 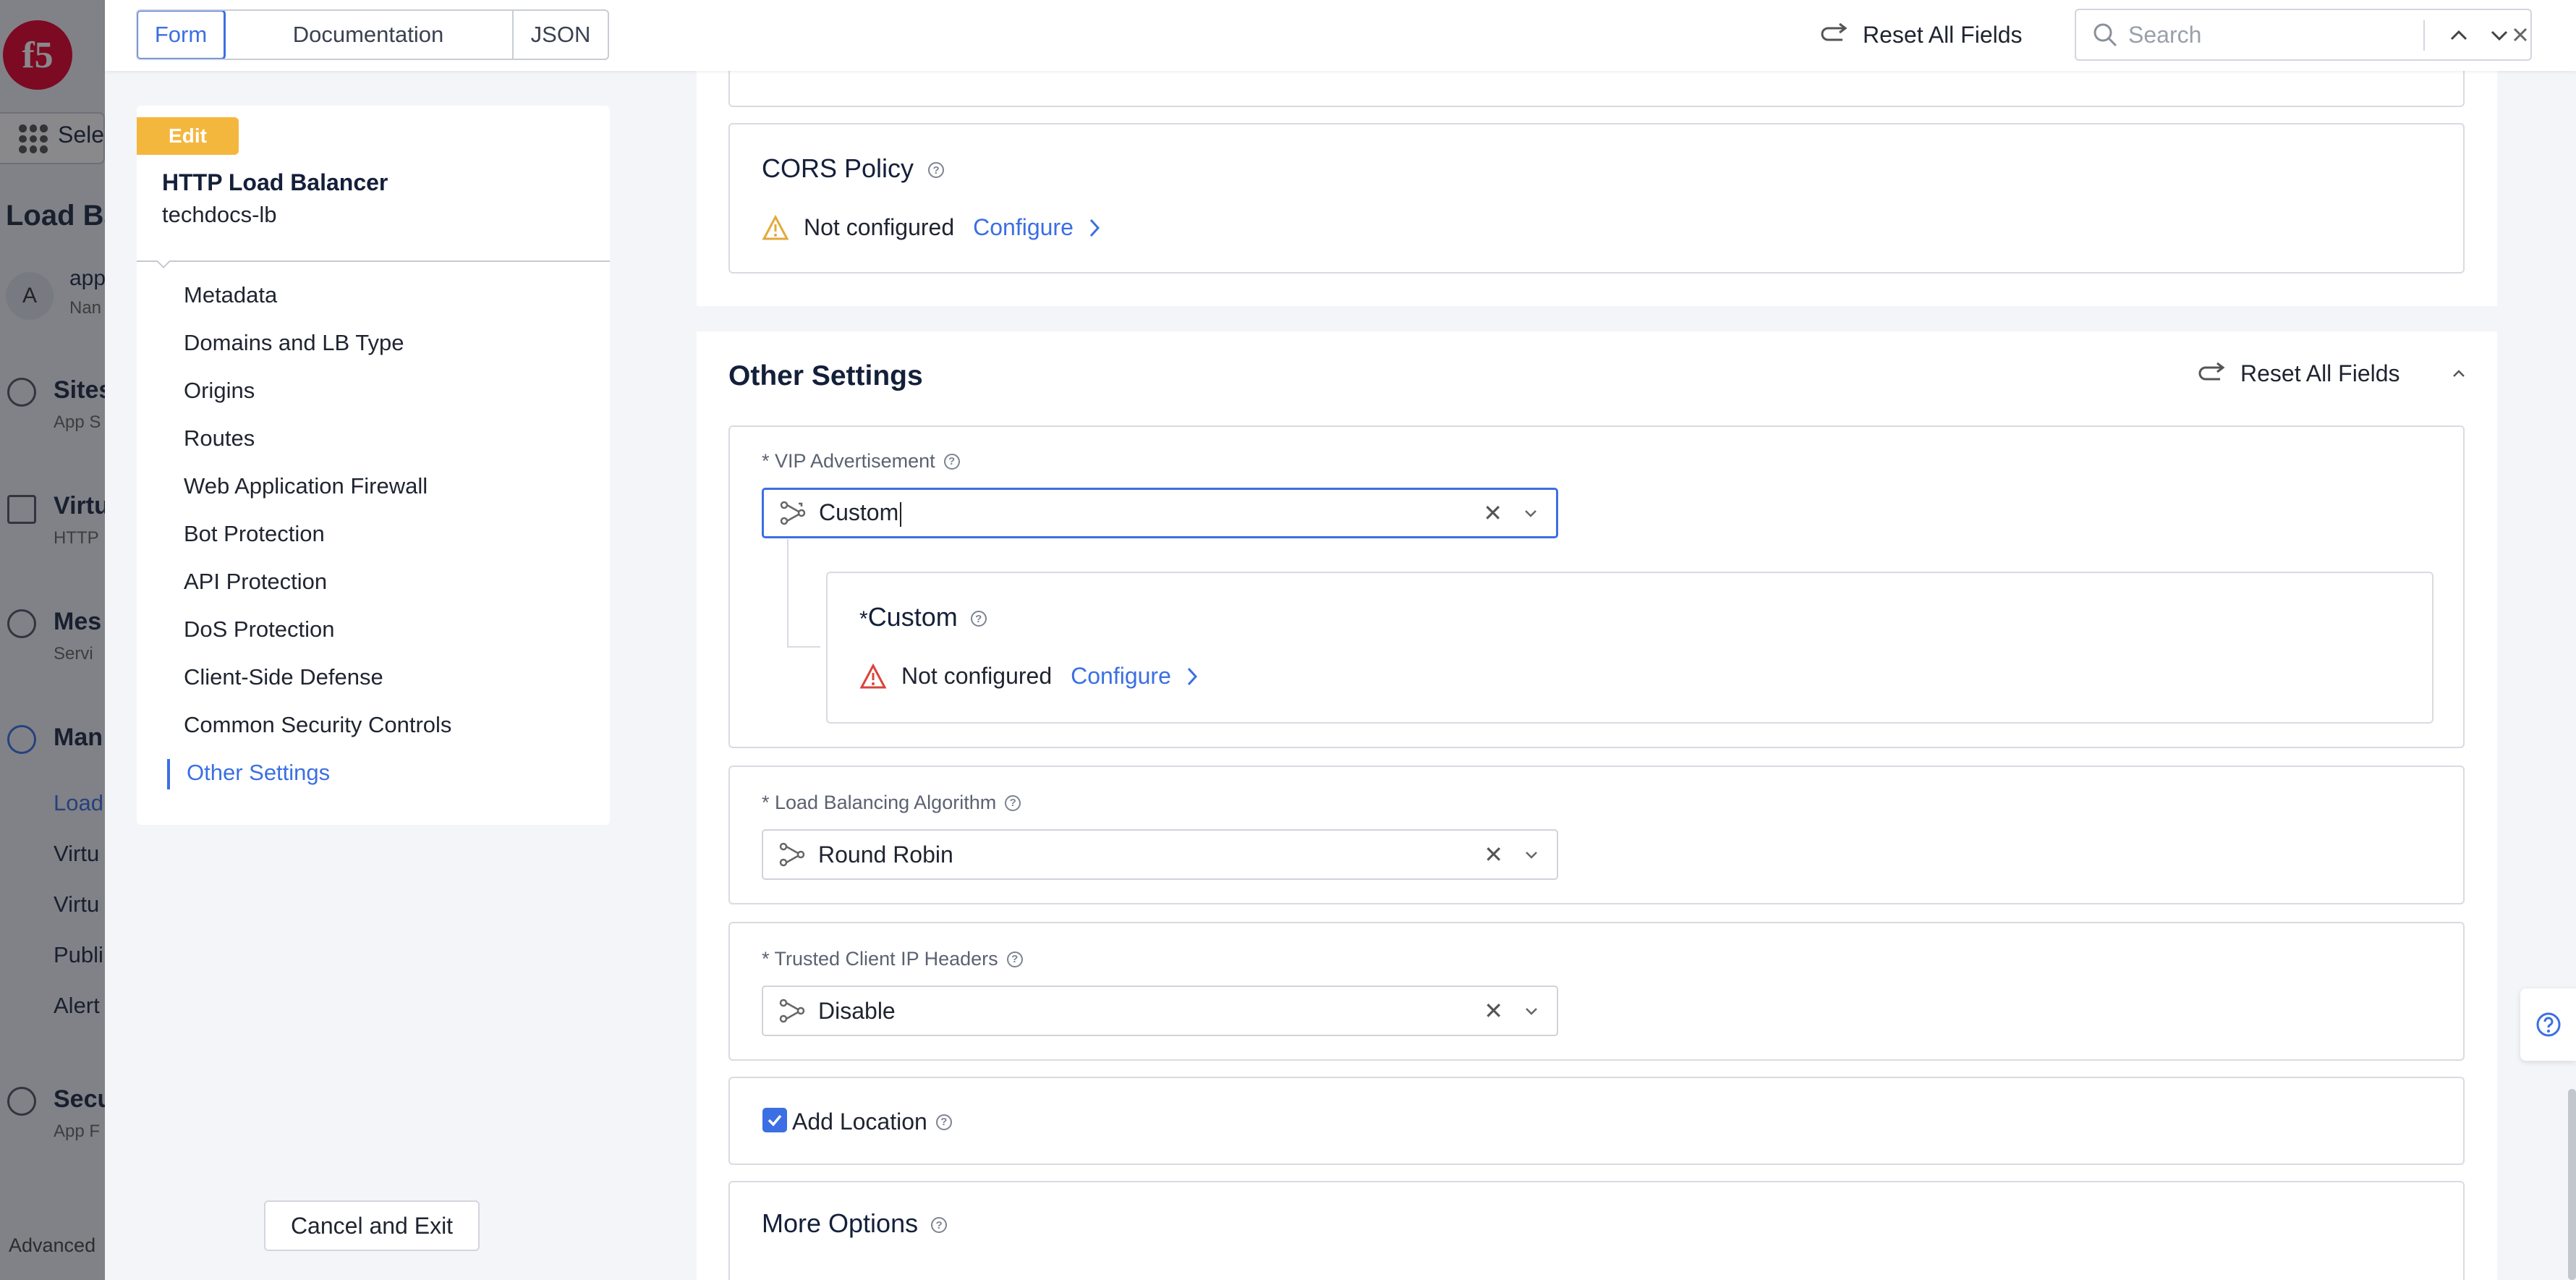 I want to click on close-icon, so click(x=2520, y=34).